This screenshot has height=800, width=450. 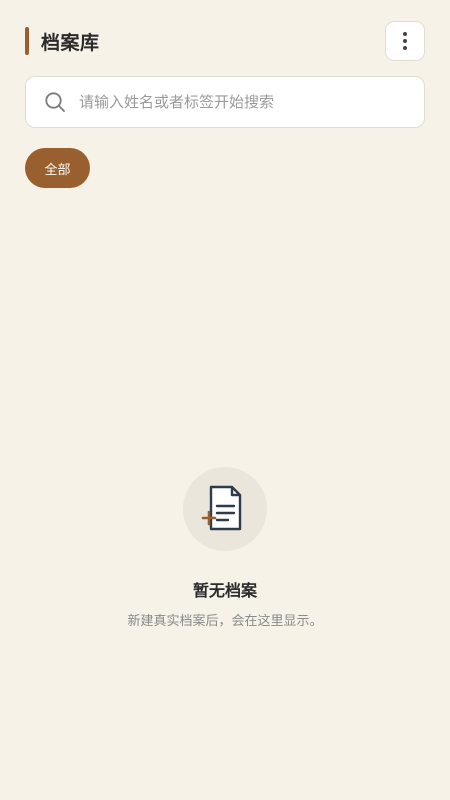 I want to click on filter-chip-label: 全部, so click(x=57, y=170).